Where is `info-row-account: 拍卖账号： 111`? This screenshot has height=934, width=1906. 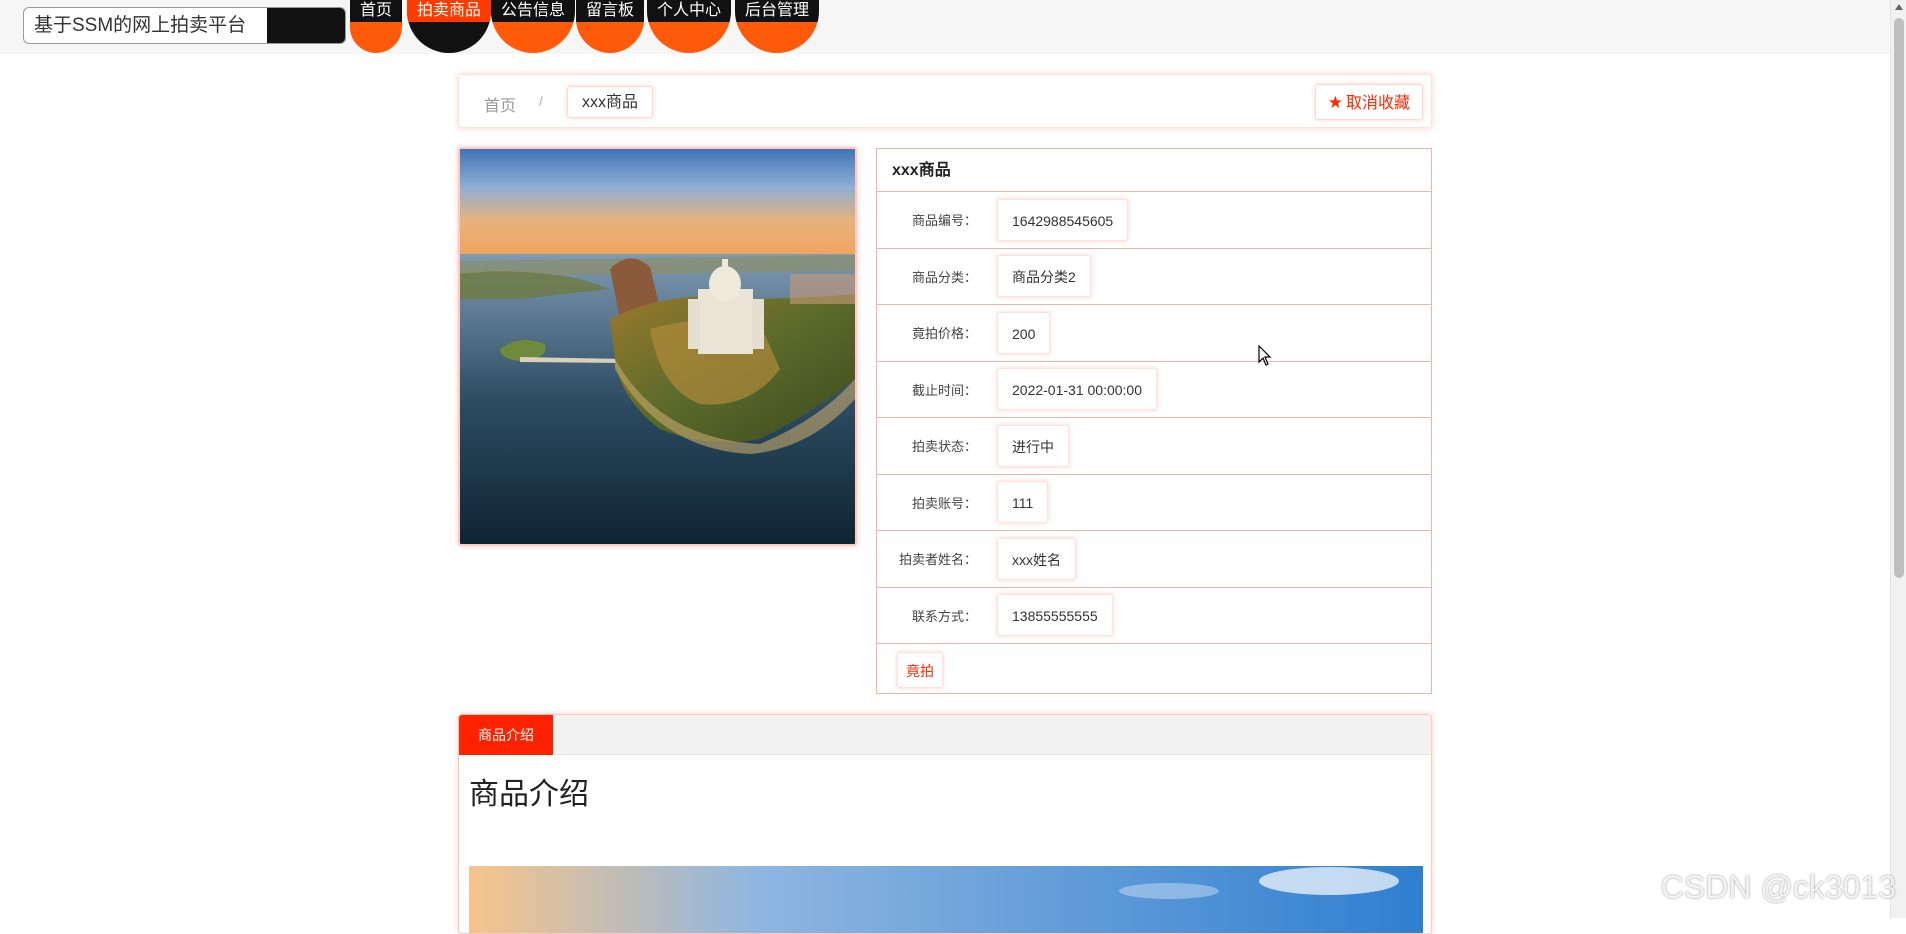
info-row-account: 拍卖账号： 111 is located at coordinates (1154, 503).